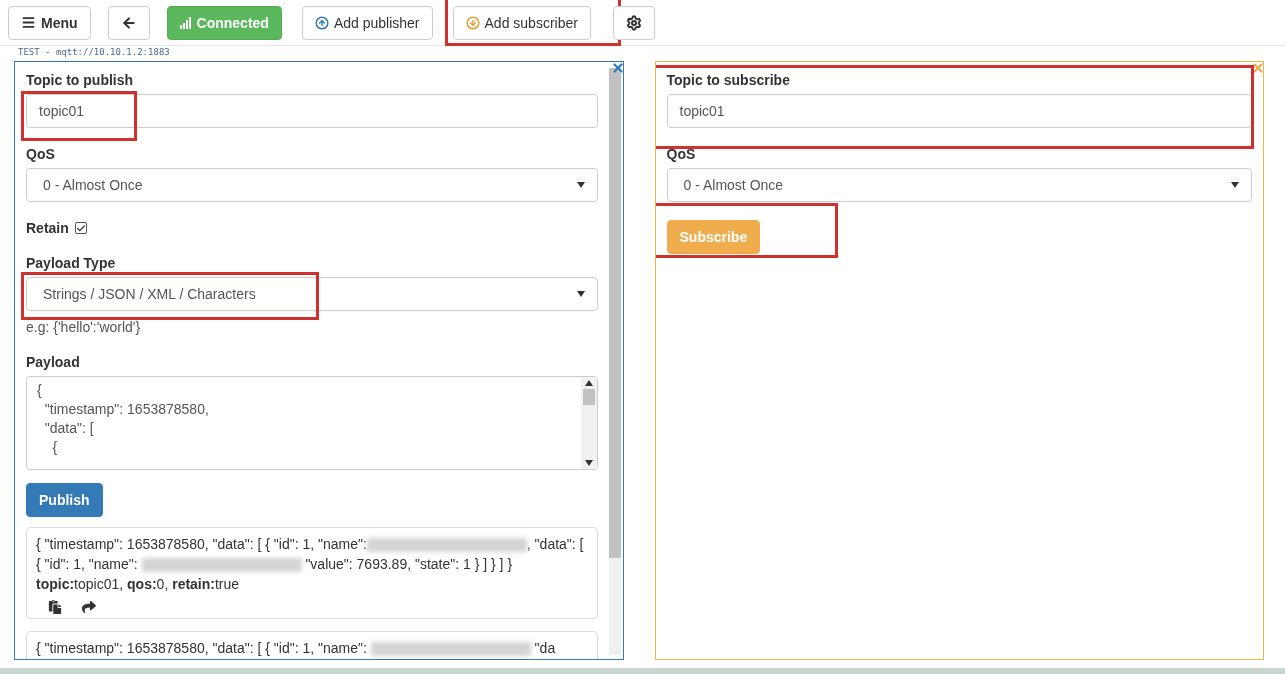  What do you see at coordinates (53, 362) in the screenshot?
I see `field-label: Payload` at bounding box center [53, 362].